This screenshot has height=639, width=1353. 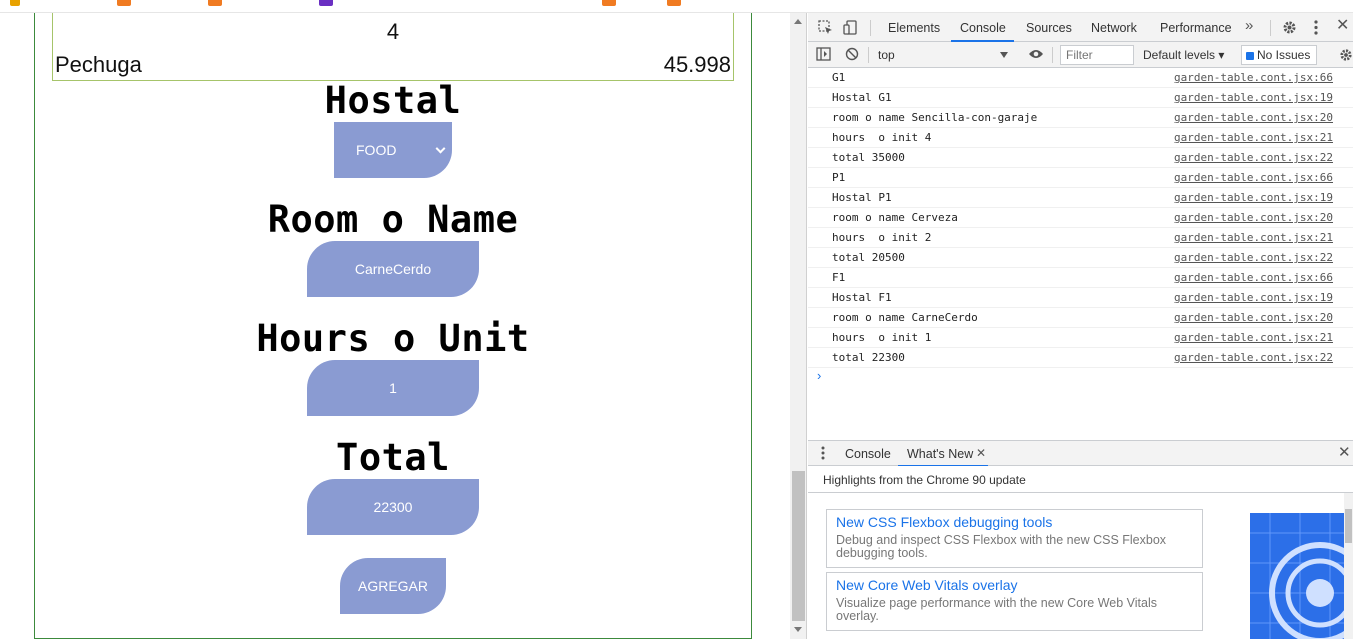 I want to click on more-options-icon, so click(x=1316, y=28).